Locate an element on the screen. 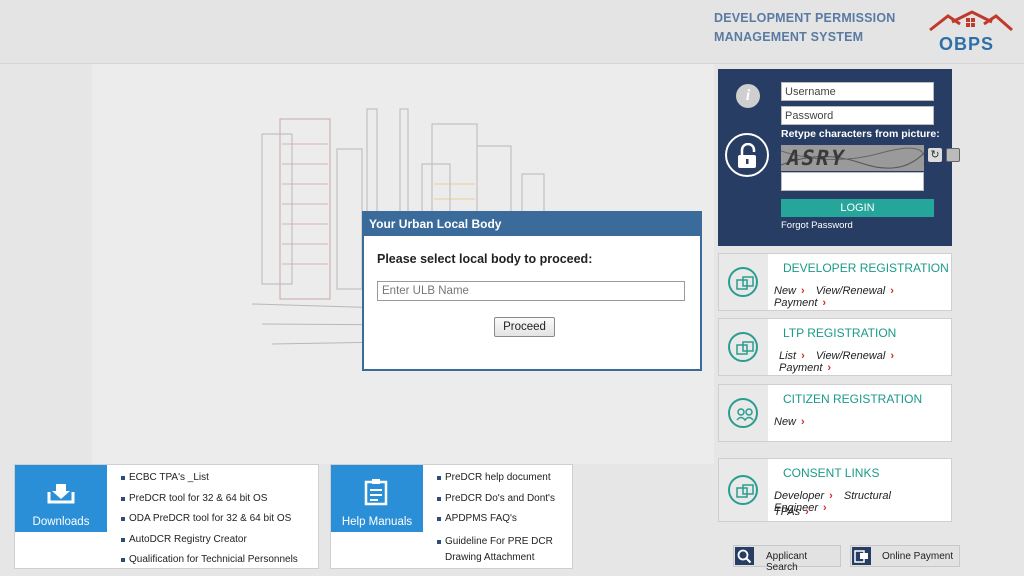  ltp-registration-title: LTP REGISTRATION is located at coordinates (839, 333).